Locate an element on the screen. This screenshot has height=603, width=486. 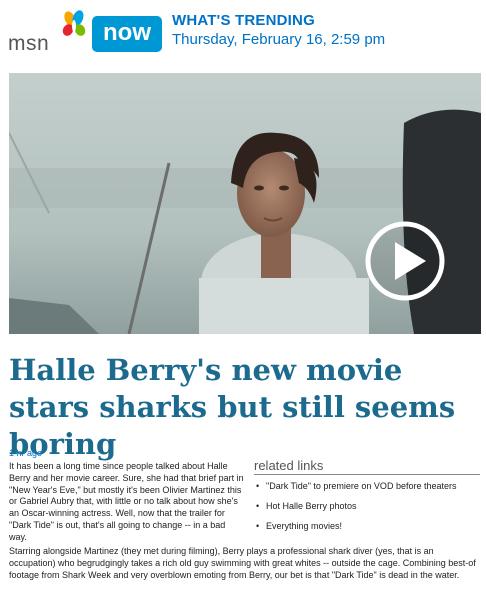
related-link-label: Everything movies! is located at coordinates (304, 526).